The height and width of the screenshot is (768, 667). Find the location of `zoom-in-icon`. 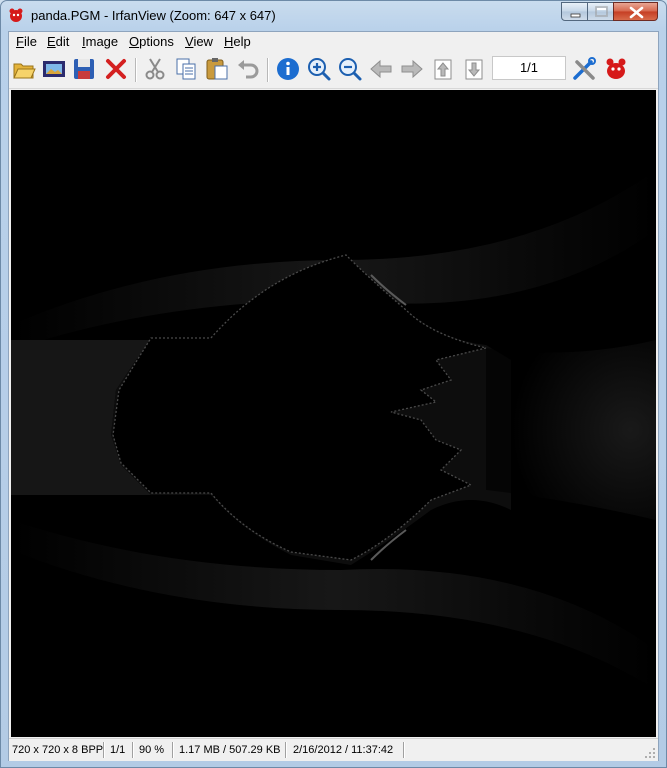

zoom-in-icon is located at coordinates (319, 69).